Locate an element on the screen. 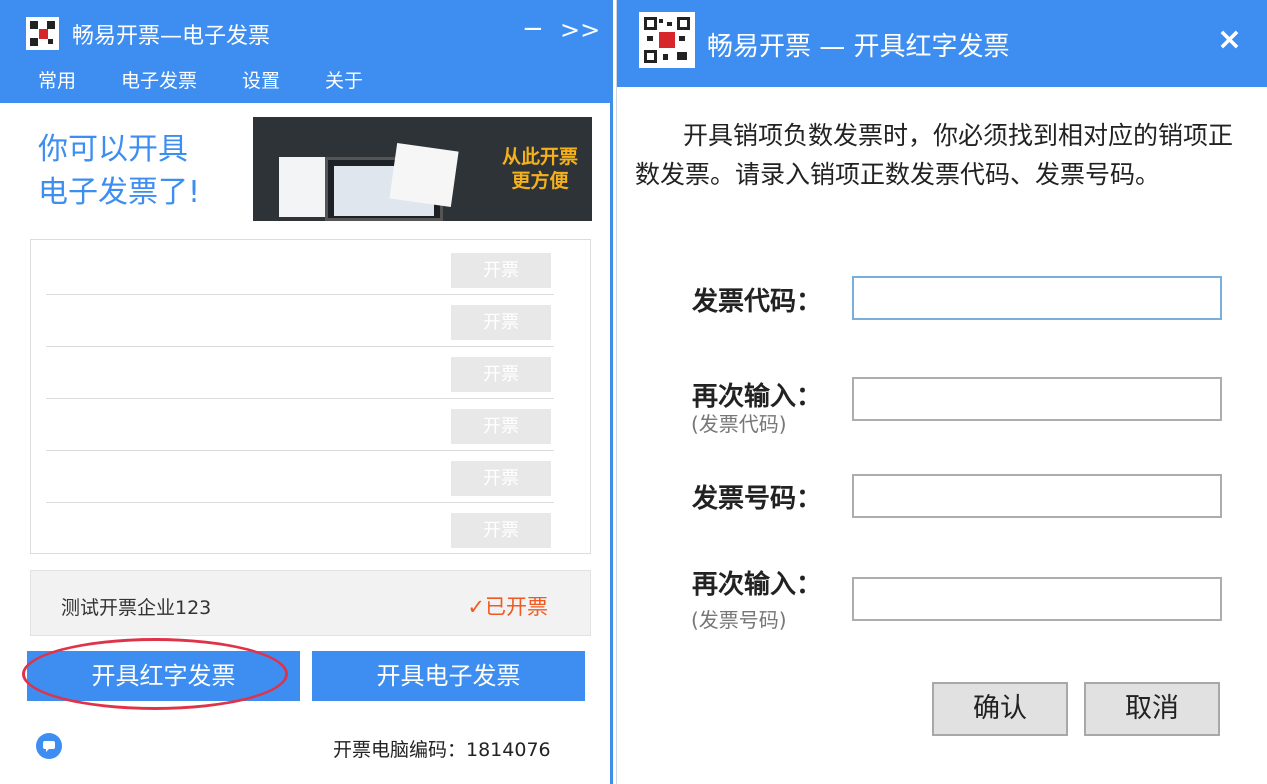 This screenshot has width=1267, height=784. menu-item-common: 常用 is located at coordinates (57, 79).